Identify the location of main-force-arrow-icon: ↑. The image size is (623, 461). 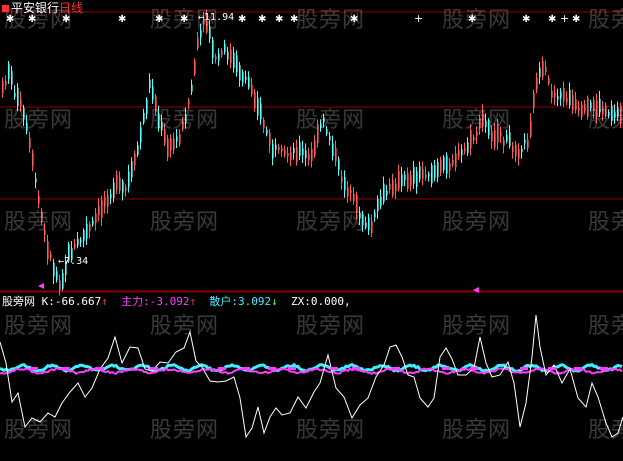
(193, 301).